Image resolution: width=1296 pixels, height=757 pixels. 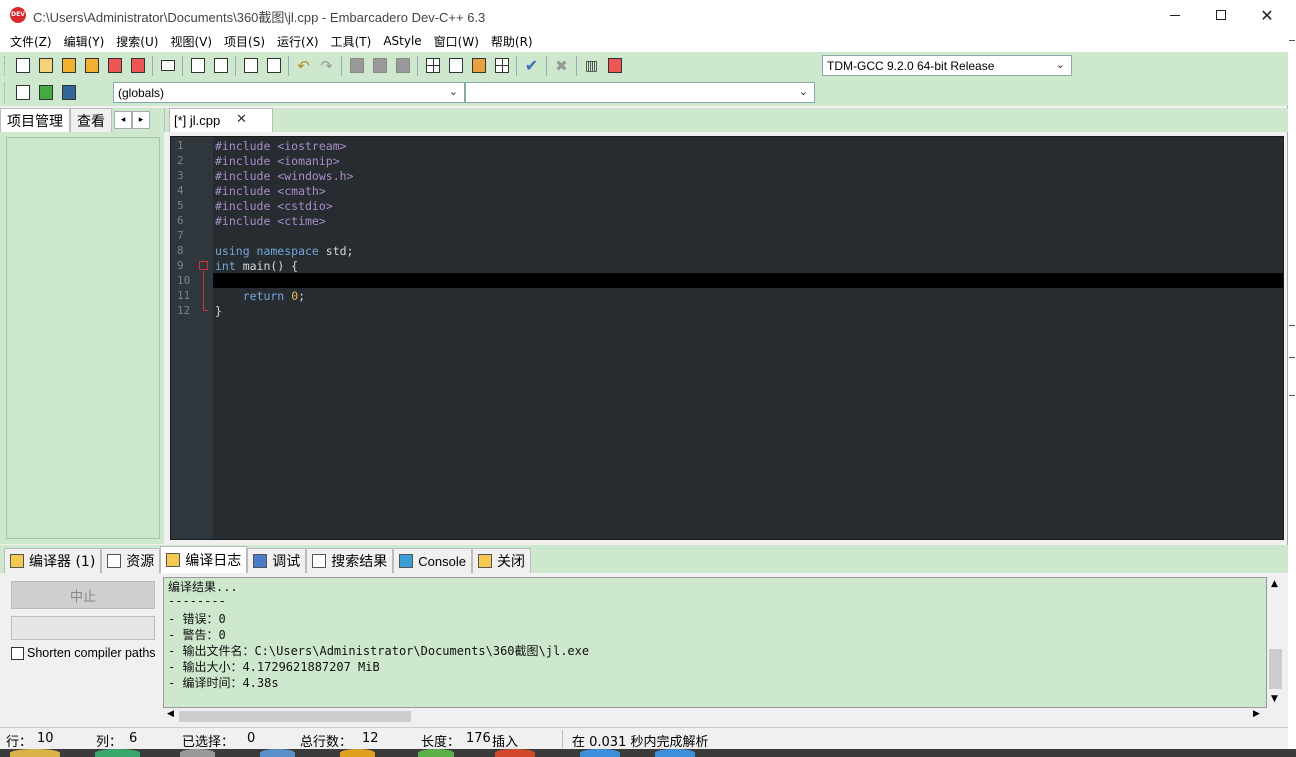 What do you see at coordinates (17, 561) in the screenshot?
I see `compiler-icon` at bounding box center [17, 561].